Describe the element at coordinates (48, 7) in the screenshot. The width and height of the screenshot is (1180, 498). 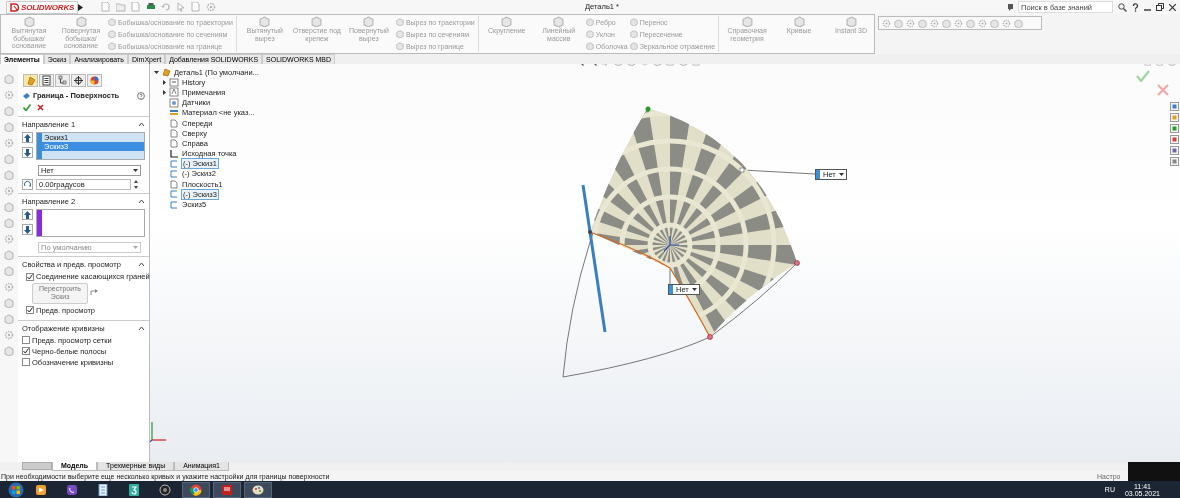
I see `logo-text: SOLIDWORKS` at that location.